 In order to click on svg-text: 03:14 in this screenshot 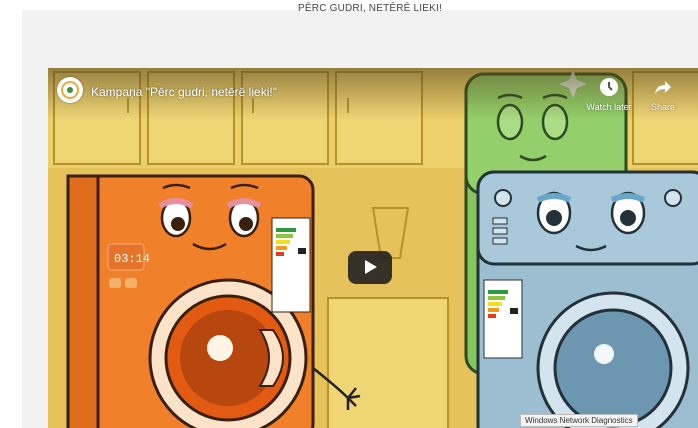, I will do `click(132, 259)`.